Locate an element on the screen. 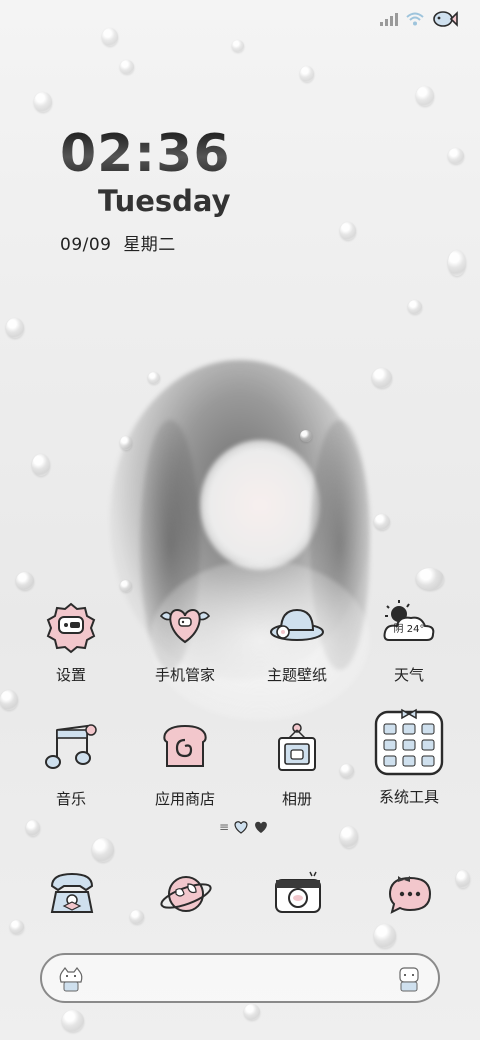  app-music: 音乐 is located at coordinates (71, 765).